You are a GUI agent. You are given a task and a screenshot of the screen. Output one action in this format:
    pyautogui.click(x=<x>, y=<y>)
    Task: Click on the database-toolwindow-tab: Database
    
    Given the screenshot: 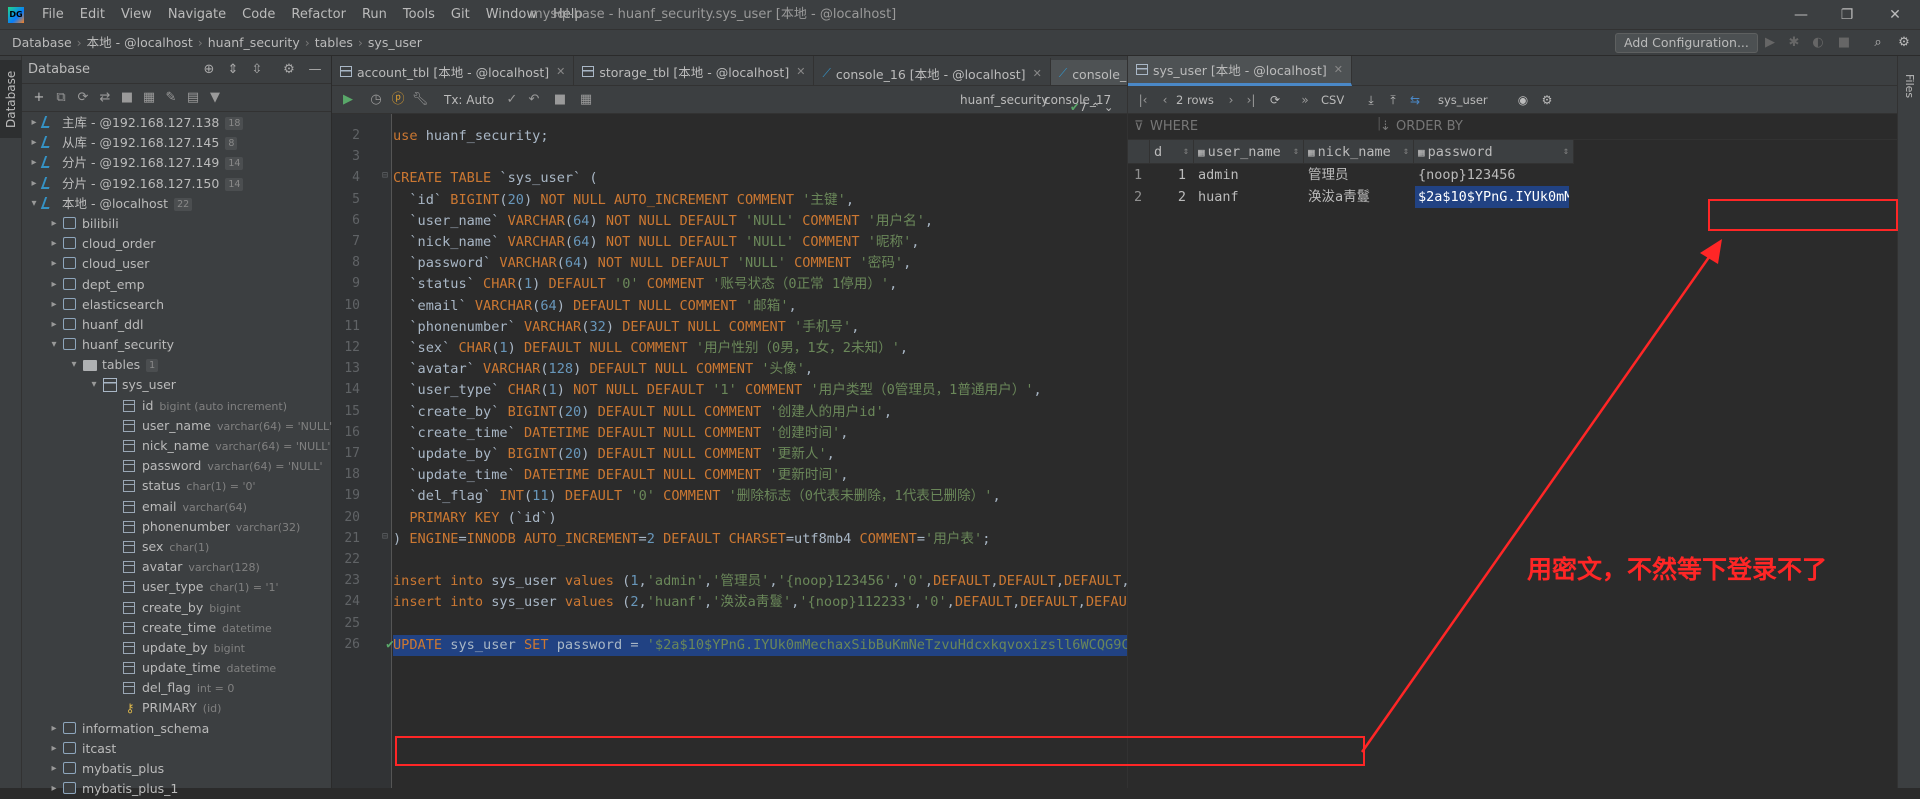 What is the action you would take?
    pyautogui.click(x=11, y=99)
    